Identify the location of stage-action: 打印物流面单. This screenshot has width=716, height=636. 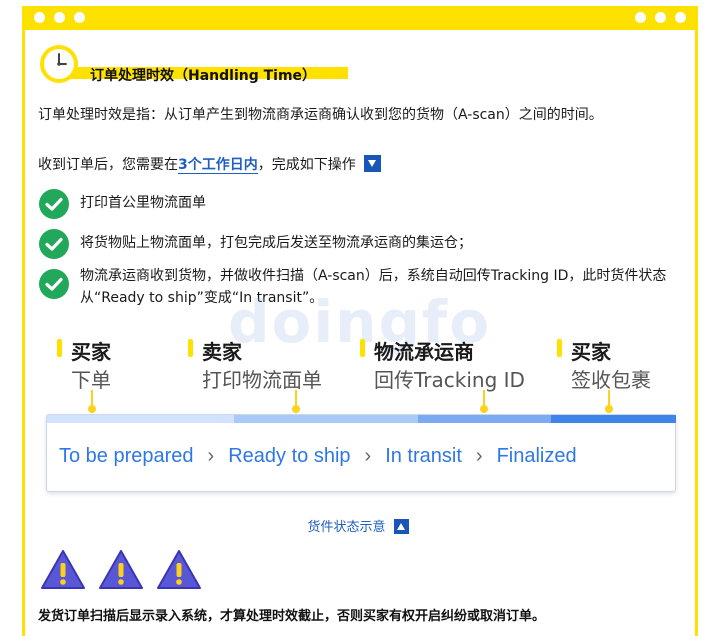
(262, 380).